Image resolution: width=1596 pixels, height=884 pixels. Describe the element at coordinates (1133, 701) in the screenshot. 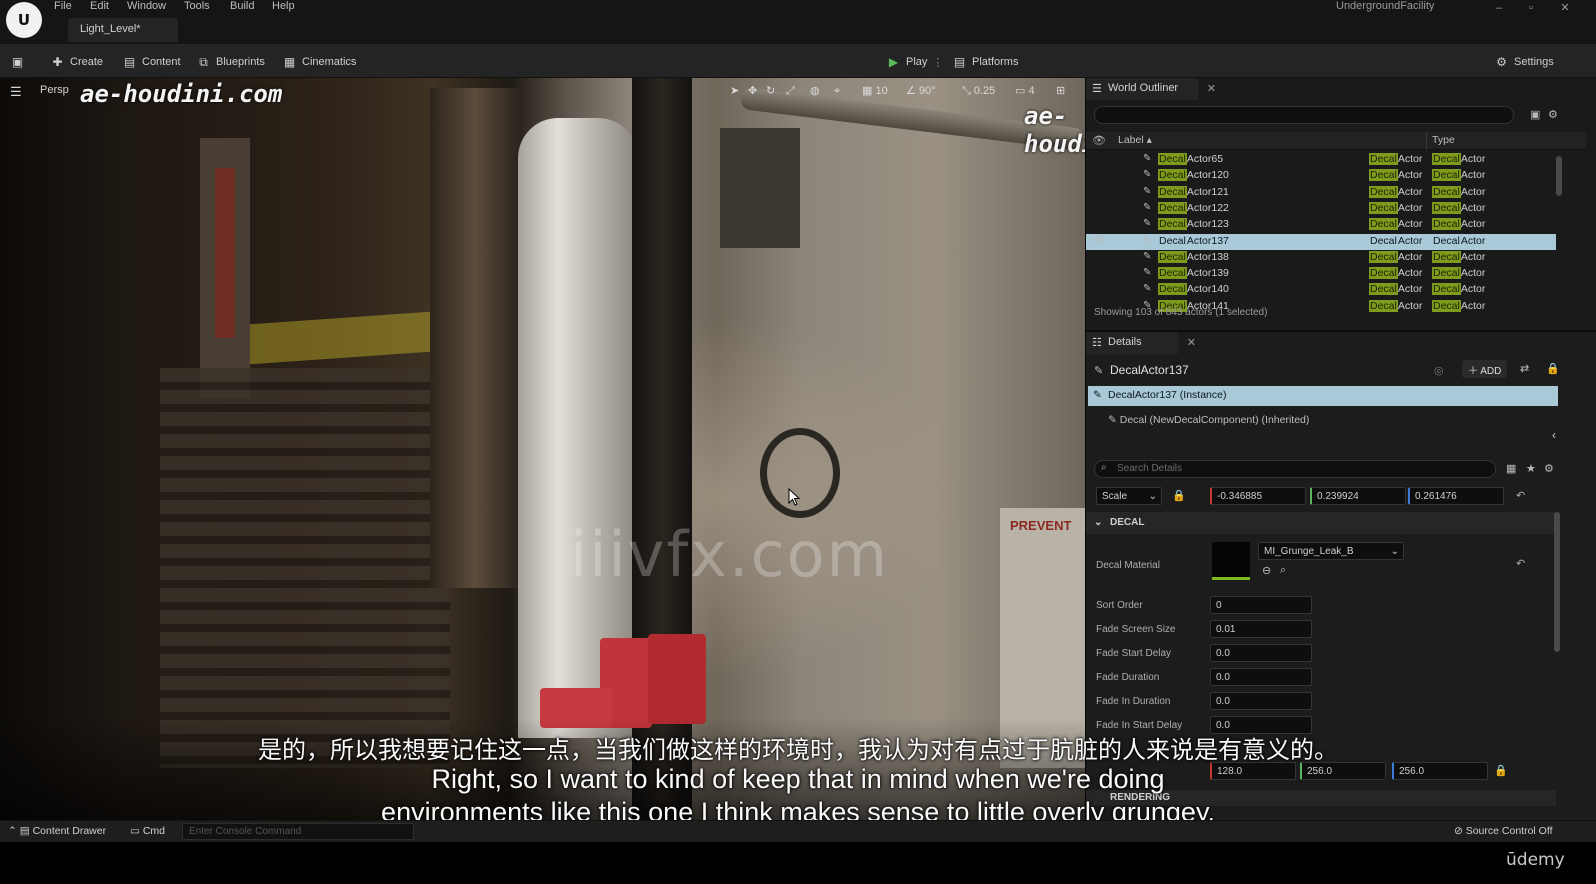

I see `fade-in-duration-label: Fade In Duration` at that location.